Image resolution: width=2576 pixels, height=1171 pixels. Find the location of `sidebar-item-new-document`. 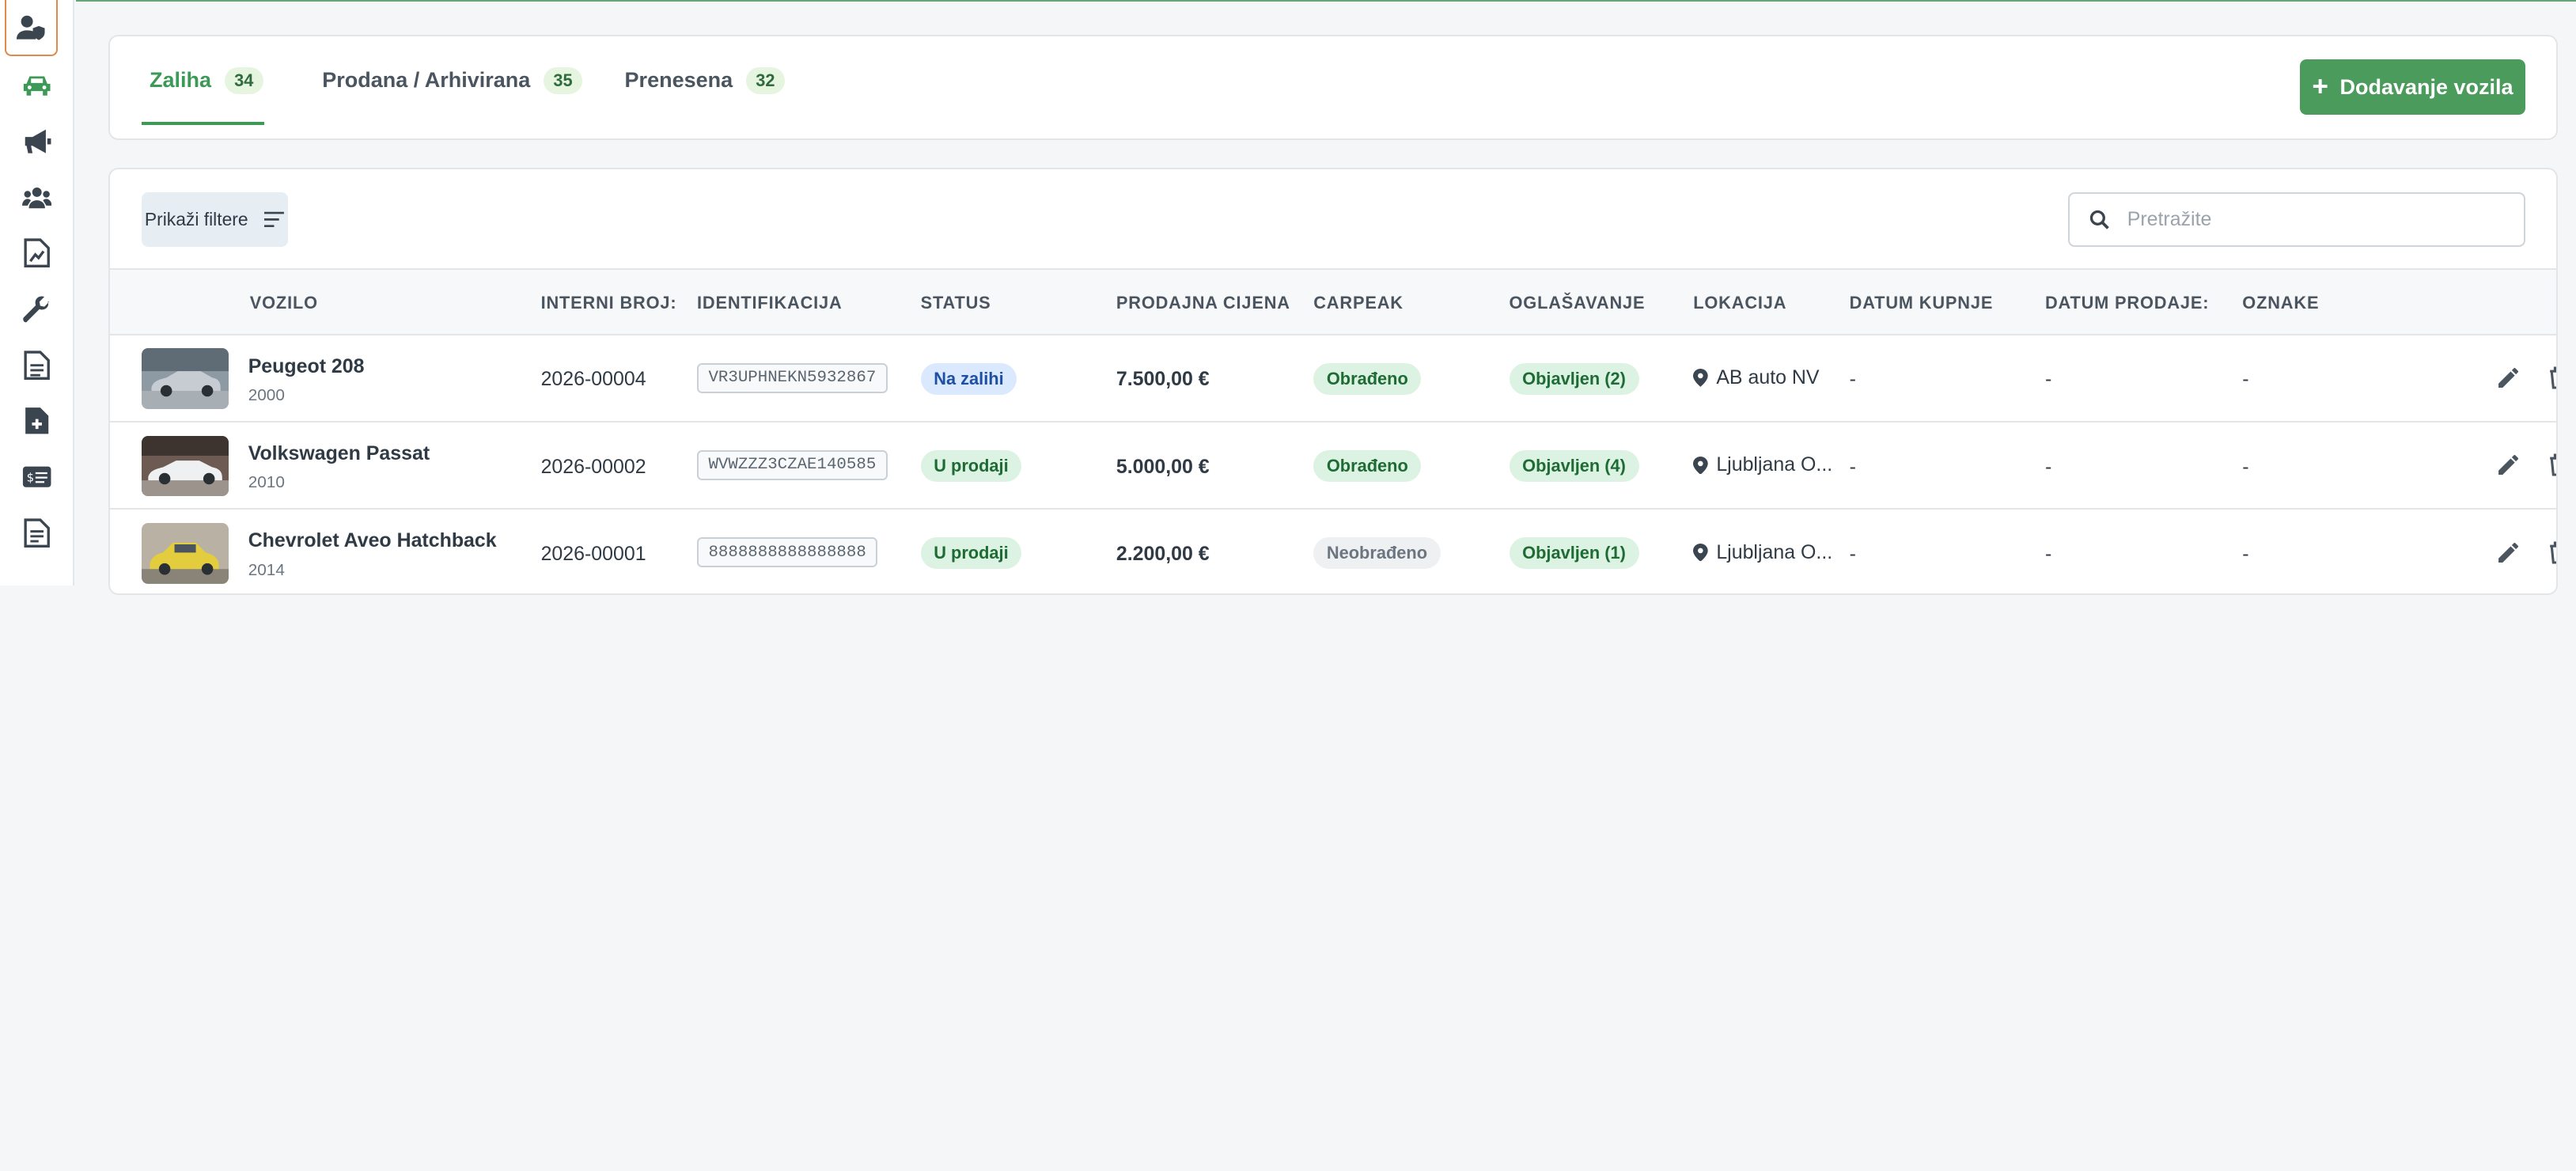

sidebar-item-new-document is located at coordinates (37, 421).